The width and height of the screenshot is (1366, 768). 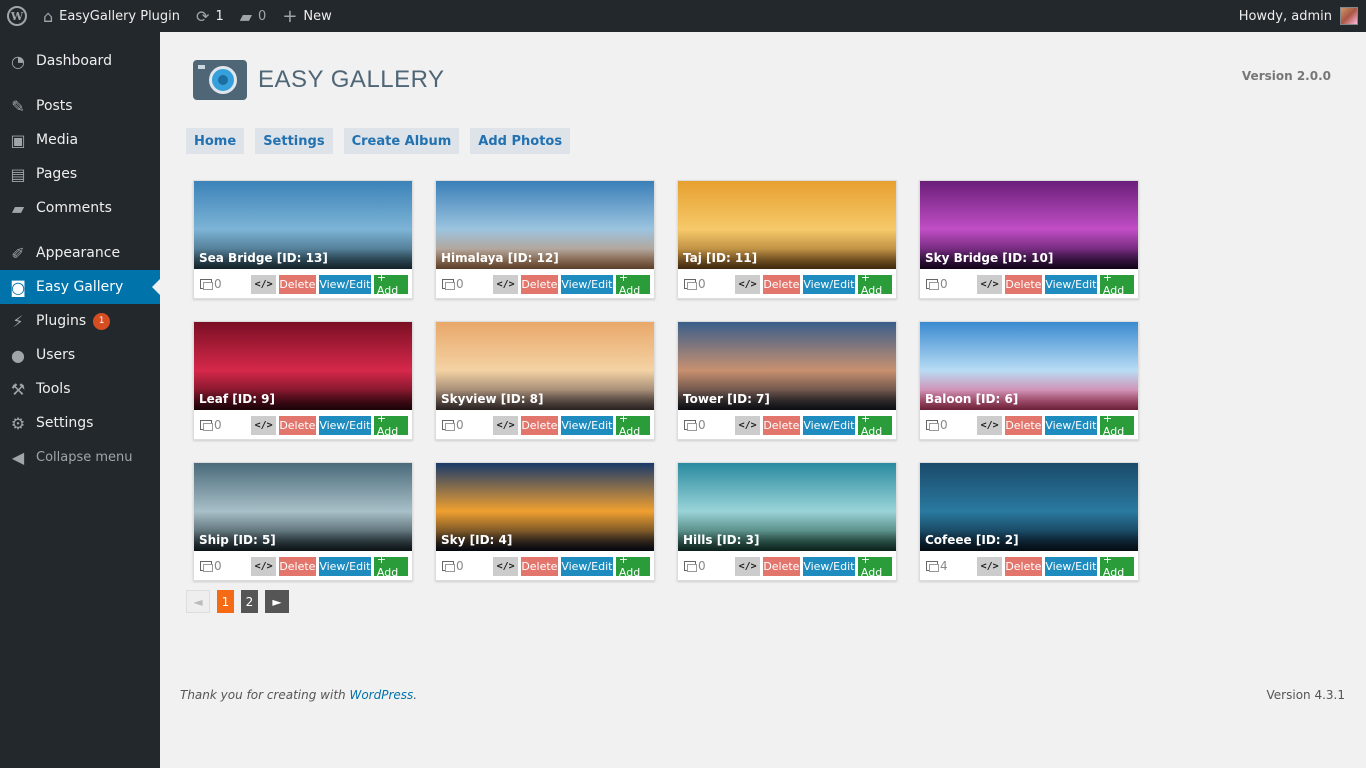 What do you see at coordinates (303, 400) in the screenshot?
I see `album-caption: Leaf [ID: 9]` at bounding box center [303, 400].